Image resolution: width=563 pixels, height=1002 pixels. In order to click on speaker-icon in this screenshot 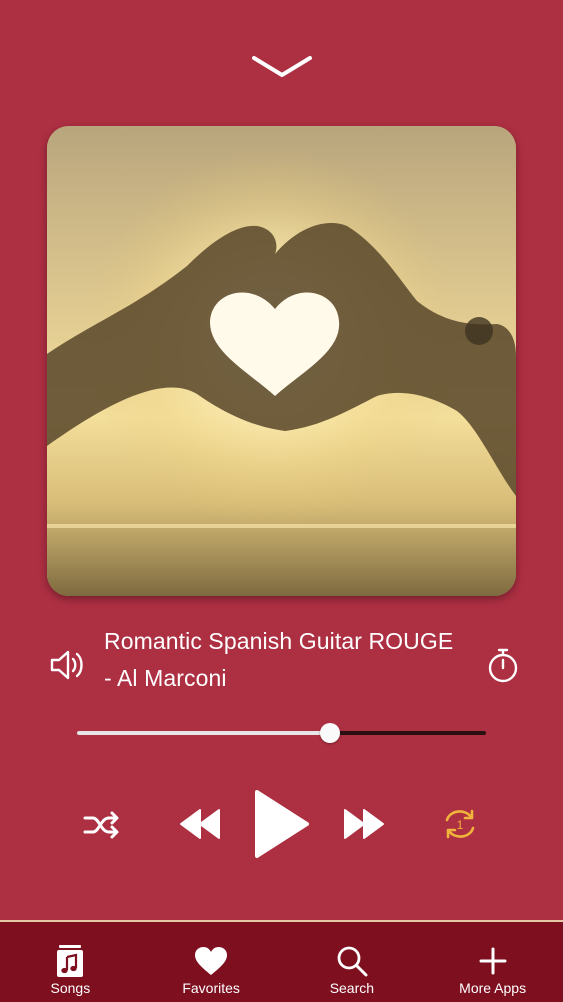, I will do `click(66, 665)`.